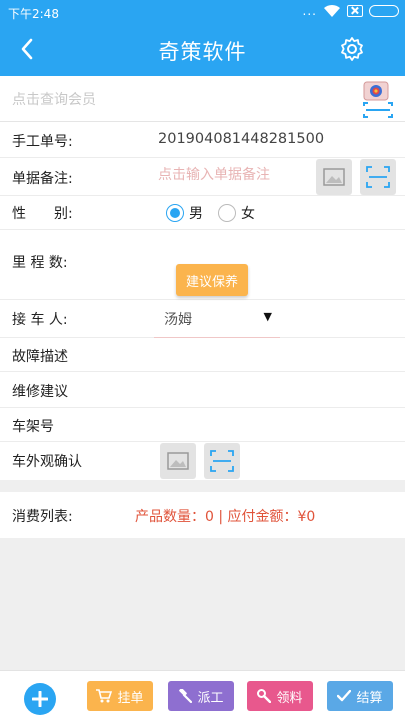 The height and width of the screenshot is (720, 405). I want to click on pick-material-button: 领料, so click(280, 696).